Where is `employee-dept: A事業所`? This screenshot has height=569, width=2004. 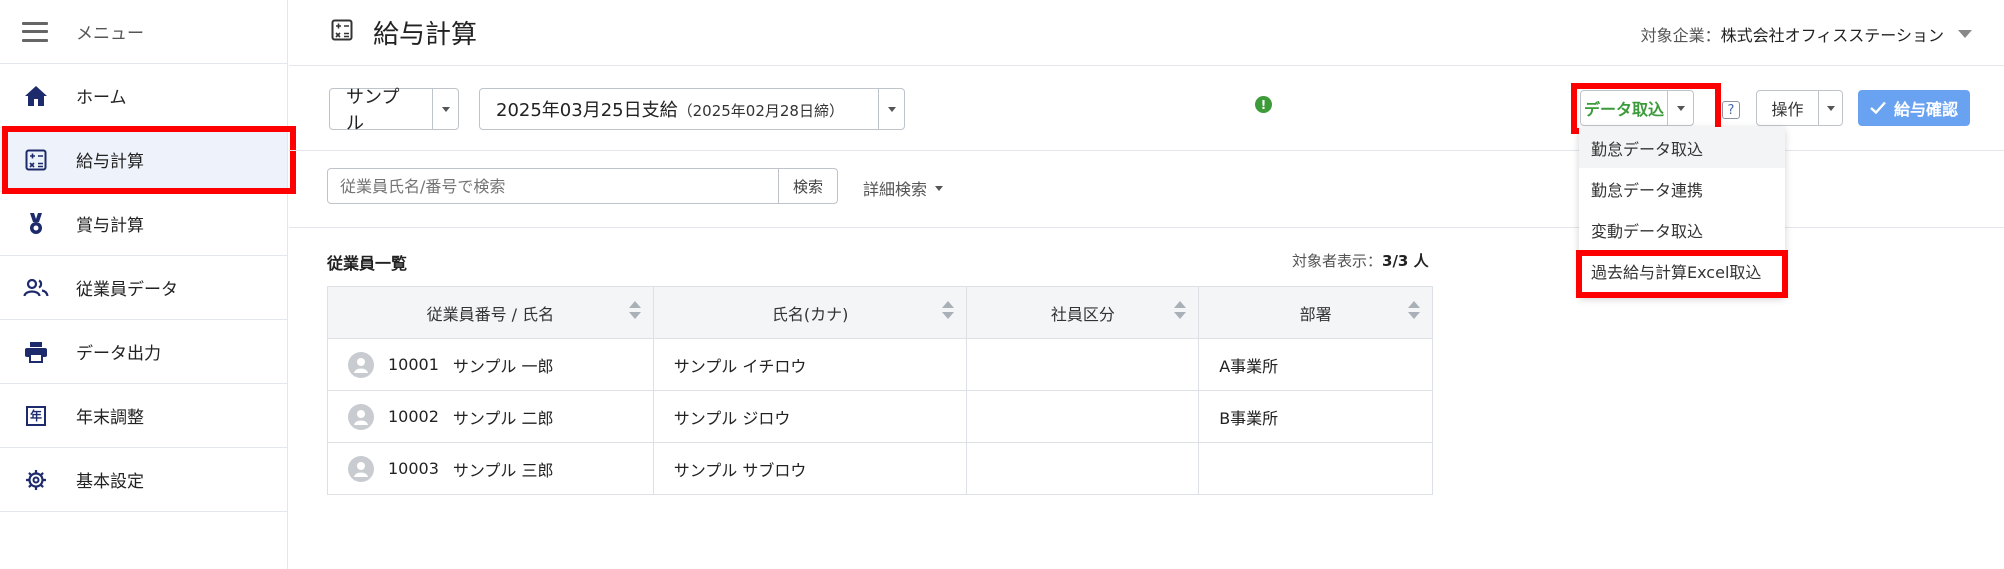 employee-dept: A事業所 is located at coordinates (1315, 364).